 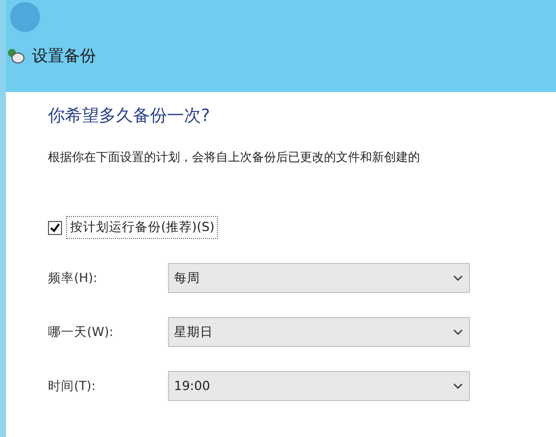 I want to click on field-label: 哪一天(W):, so click(x=81, y=331).